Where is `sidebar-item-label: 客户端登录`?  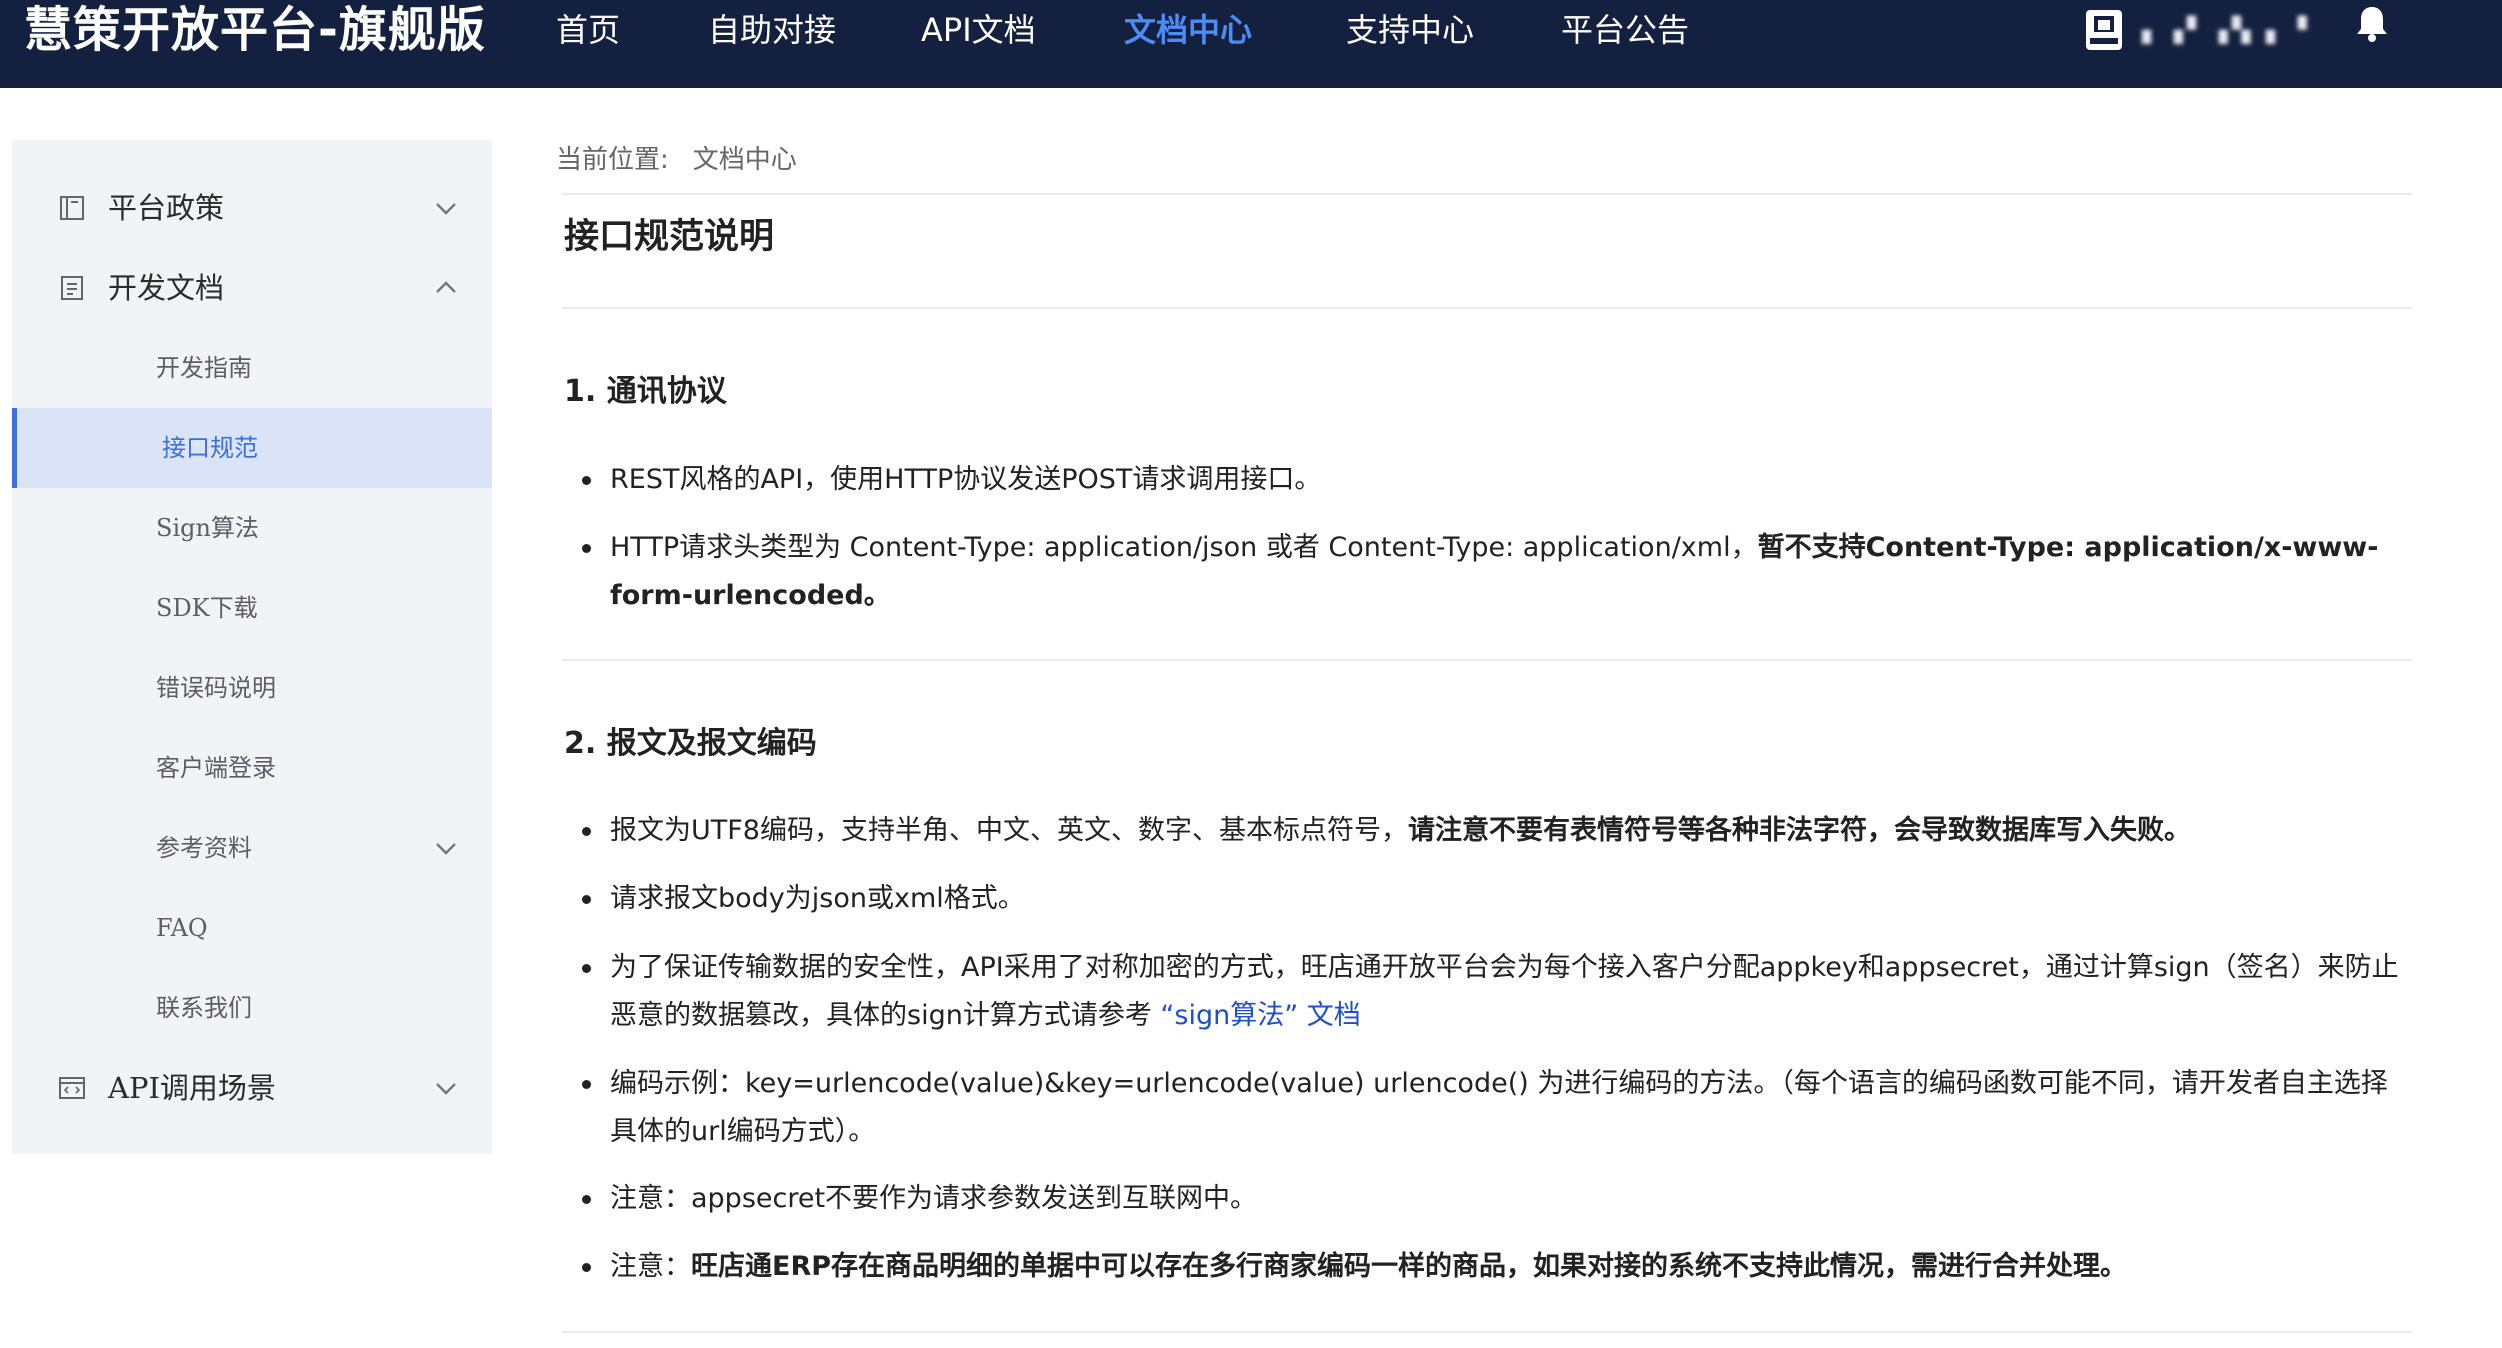 sidebar-item-label: 客户端登录 is located at coordinates (216, 768).